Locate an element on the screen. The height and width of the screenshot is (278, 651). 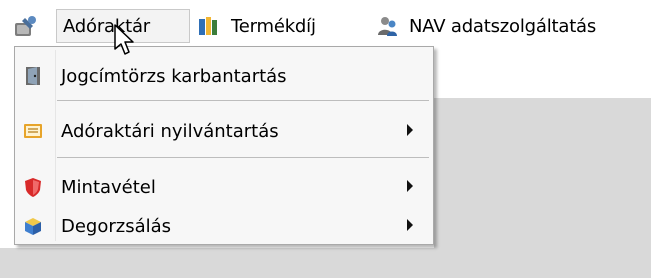
menu-adoraktar: Adóraktár is located at coordinates (123, 26).